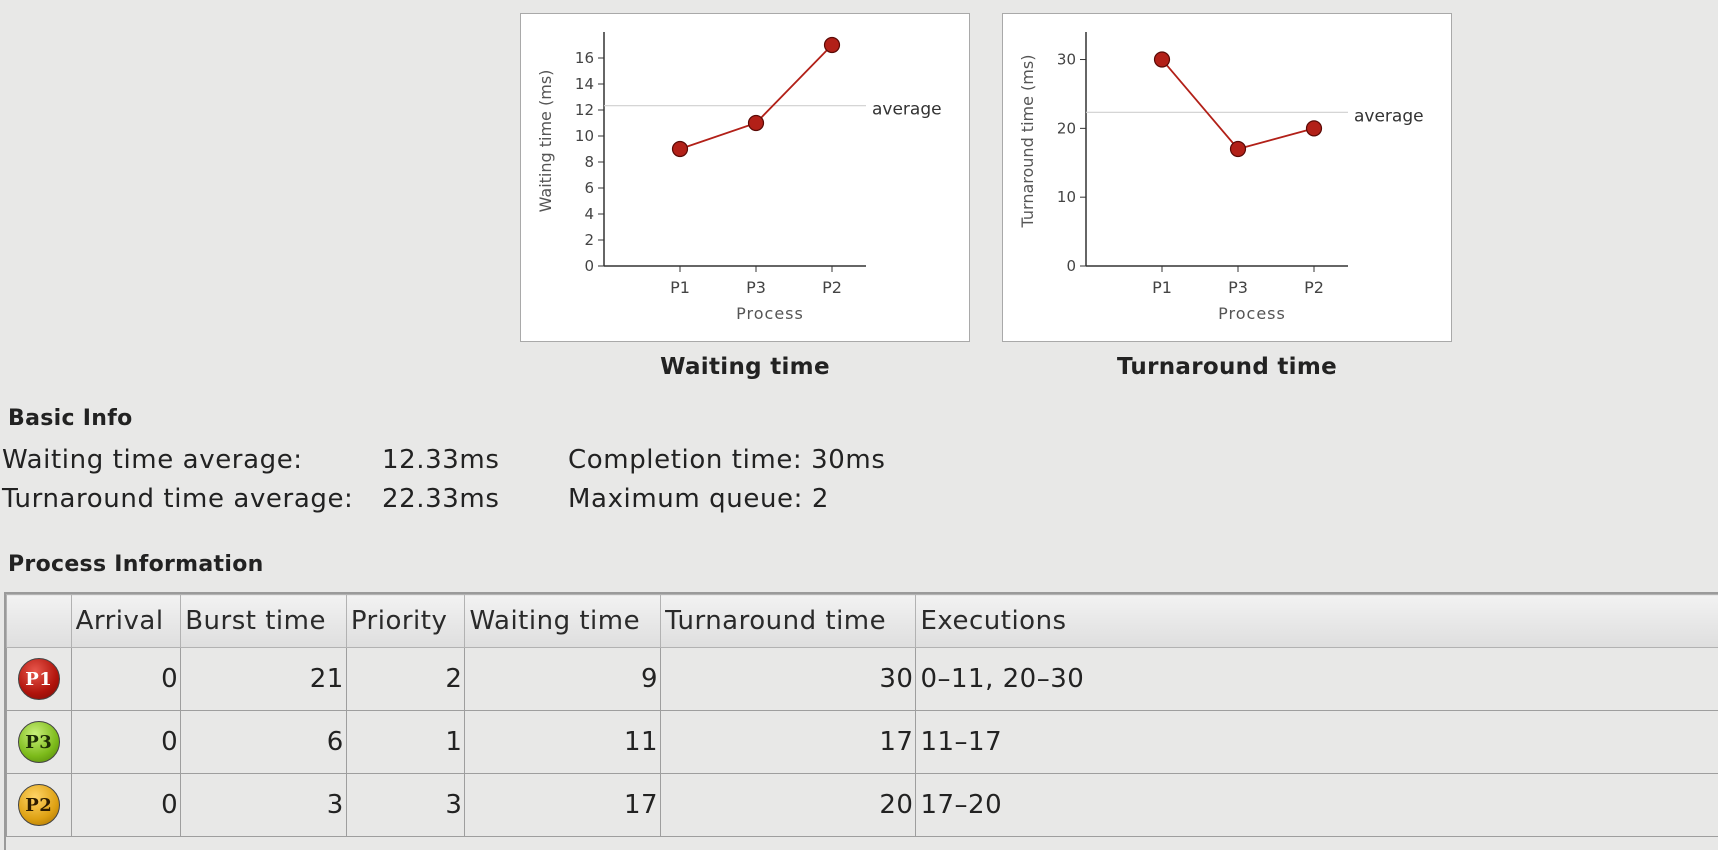  I want to click on process-badge-cell: P3, so click(39, 742).